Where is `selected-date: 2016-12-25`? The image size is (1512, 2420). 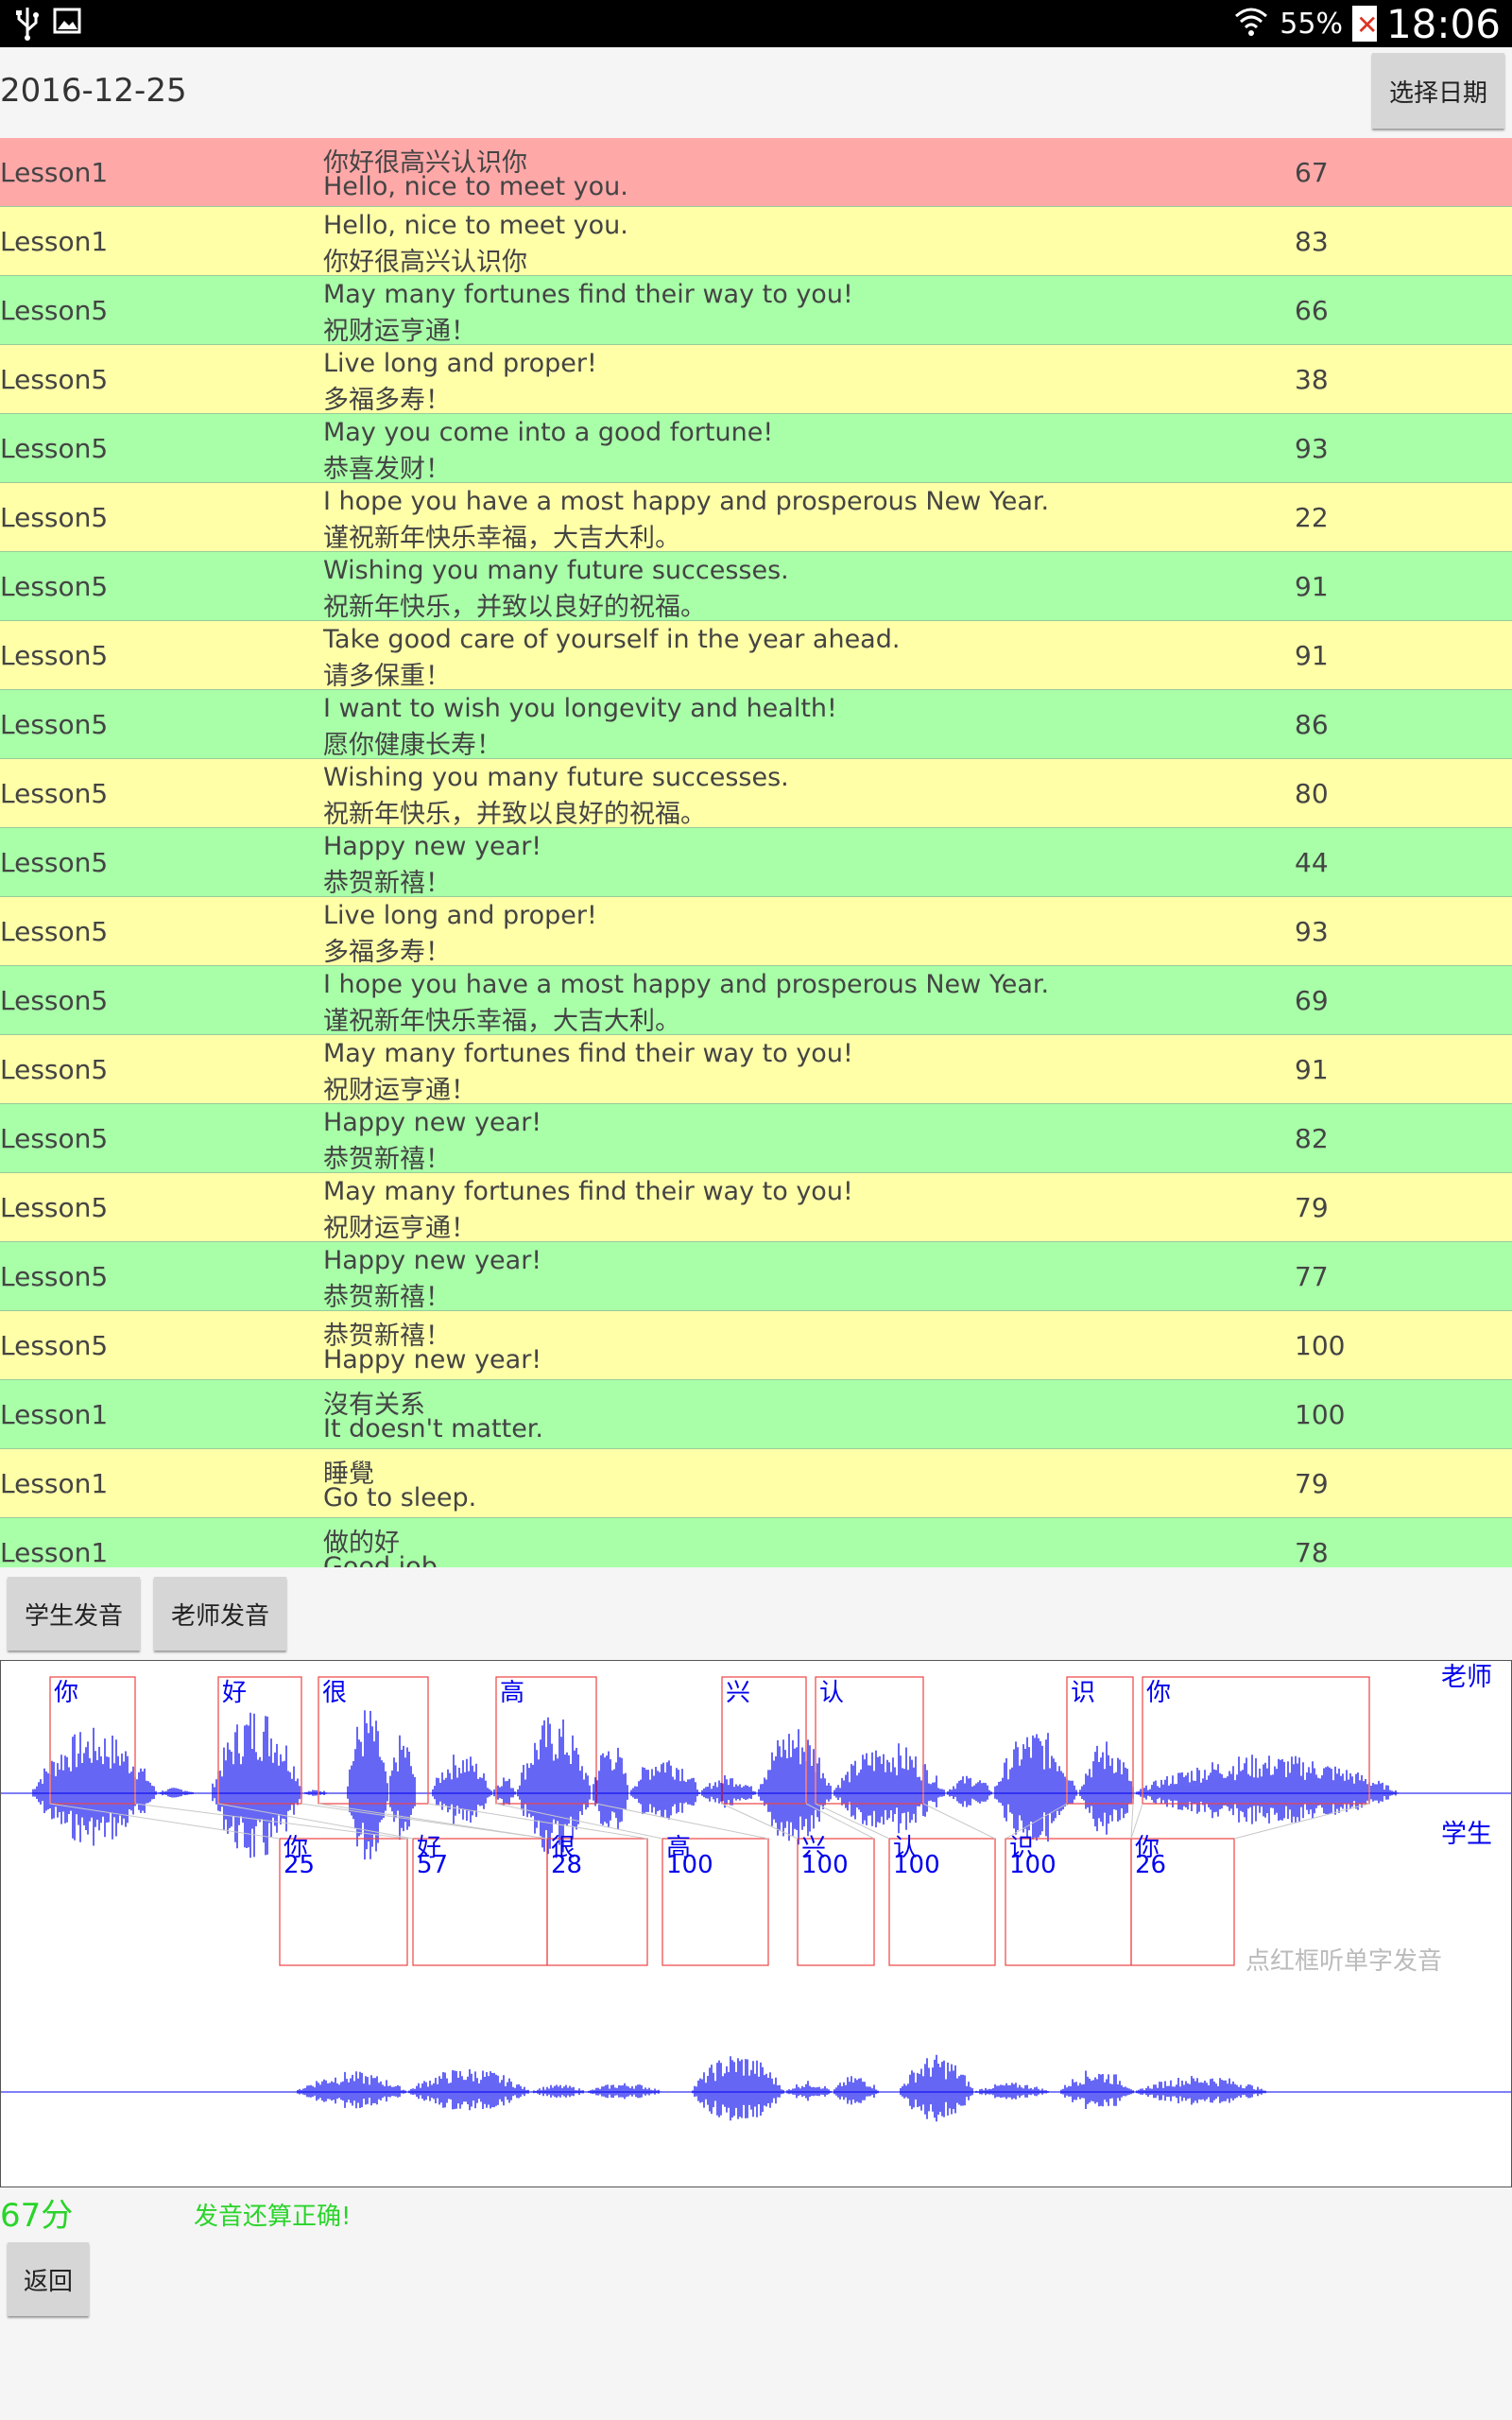 selected-date: 2016-12-25 is located at coordinates (93, 91).